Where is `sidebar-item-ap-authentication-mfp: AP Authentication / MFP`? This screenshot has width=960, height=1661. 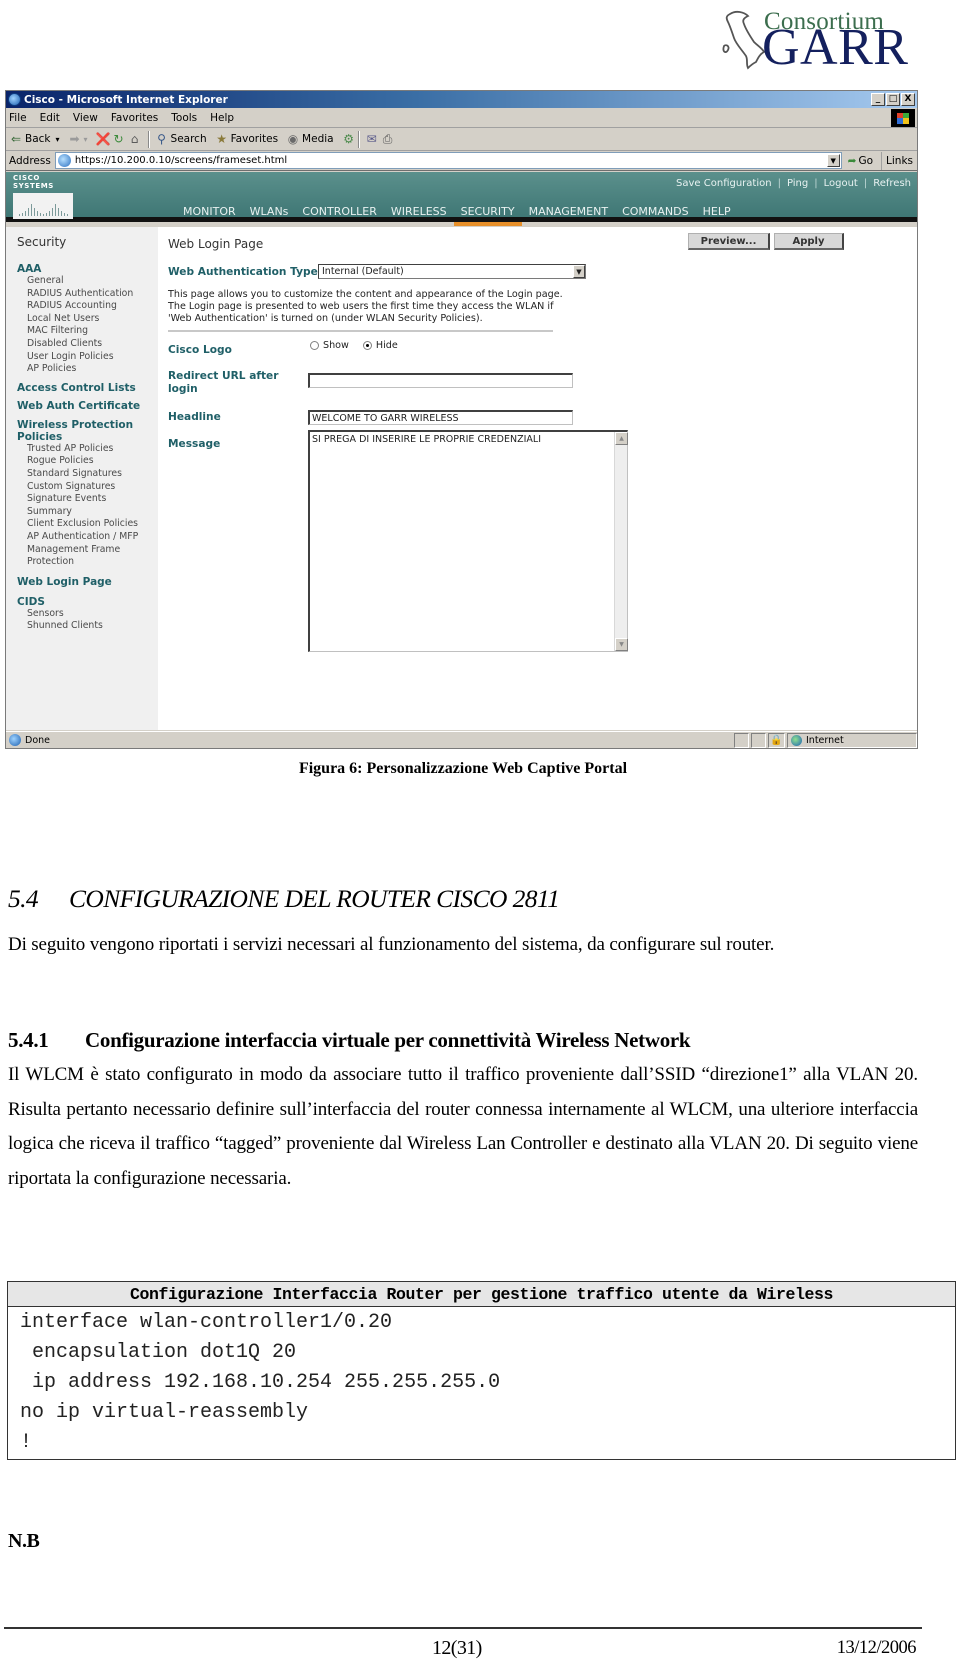
sidebar-item-ap-authentication-mfp: AP Authentication / MFP is located at coordinates (87, 537).